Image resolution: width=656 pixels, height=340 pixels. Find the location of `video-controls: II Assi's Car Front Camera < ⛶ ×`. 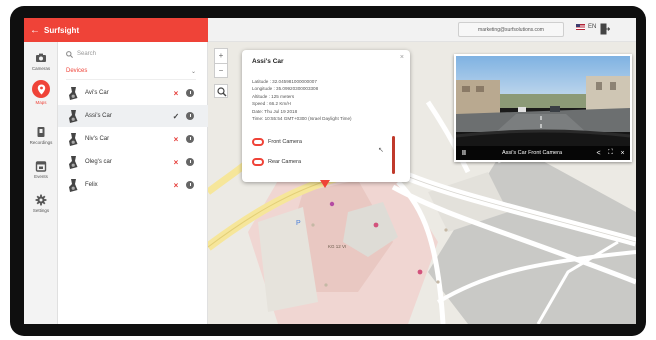

video-controls: II Assi's Car Front Camera < ⛶ × is located at coordinates (543, 153).